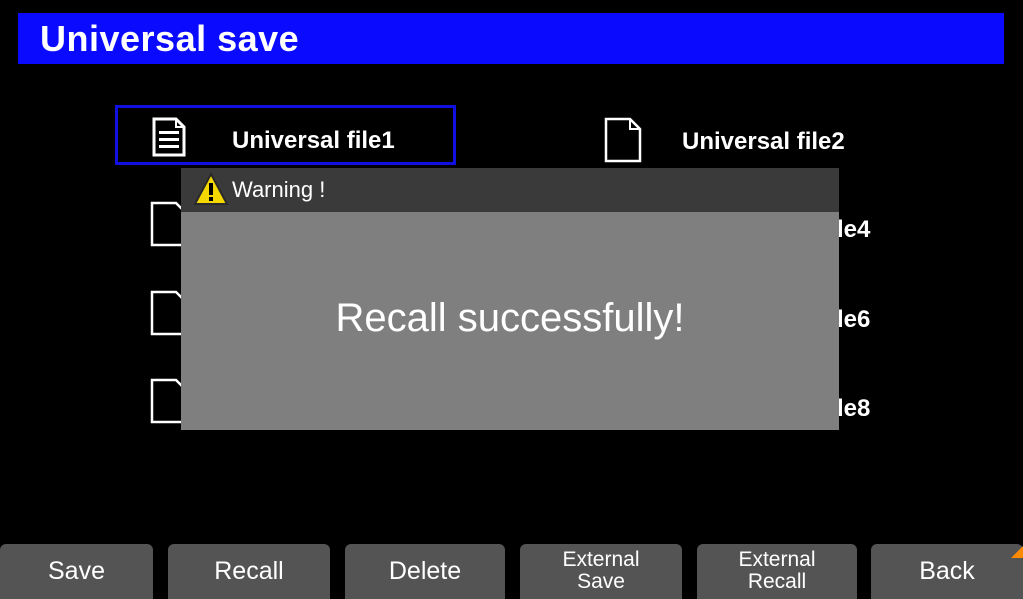  Describe the element at coordinates (279, 189) in the screenshot. I see `dialog-title: Warning !` at that location.